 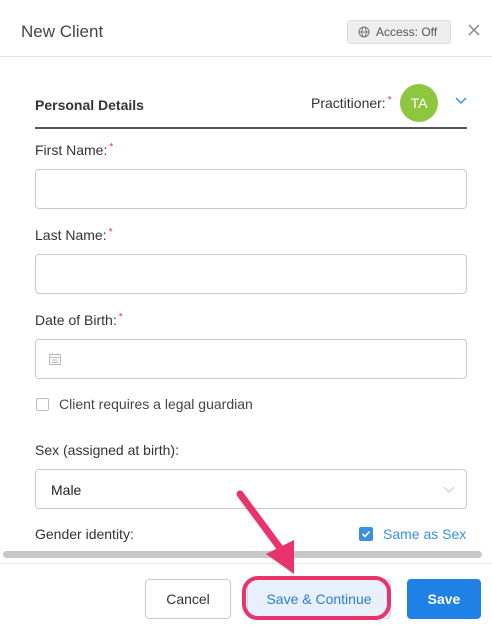 I want to click on last-name-label: Last Name: *, so click(x=74, y=235).